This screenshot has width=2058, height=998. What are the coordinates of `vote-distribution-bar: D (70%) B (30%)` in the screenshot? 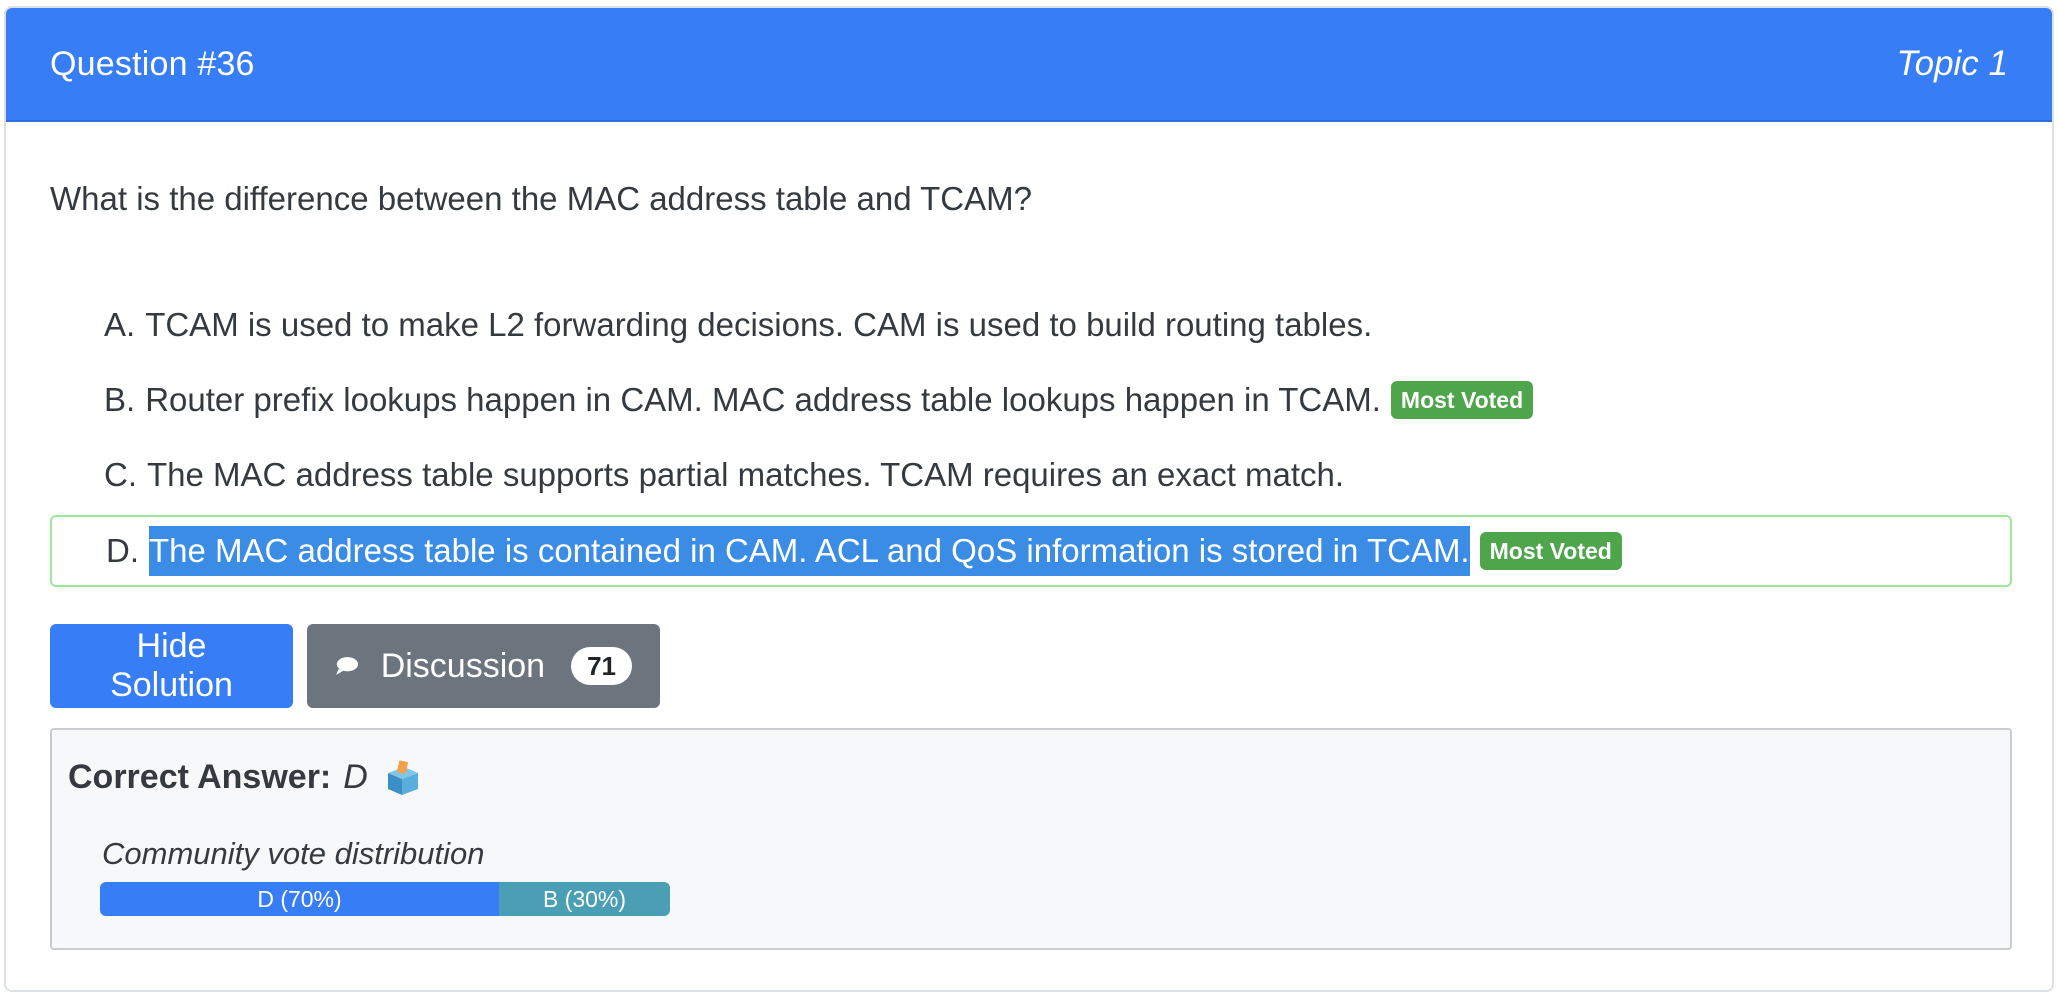 It's located at (385, 899).